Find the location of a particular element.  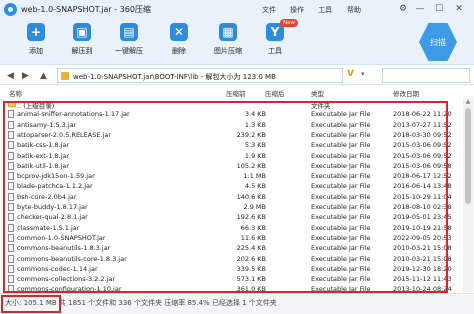

minimize-icon: — is located at coordinates (420, 9).